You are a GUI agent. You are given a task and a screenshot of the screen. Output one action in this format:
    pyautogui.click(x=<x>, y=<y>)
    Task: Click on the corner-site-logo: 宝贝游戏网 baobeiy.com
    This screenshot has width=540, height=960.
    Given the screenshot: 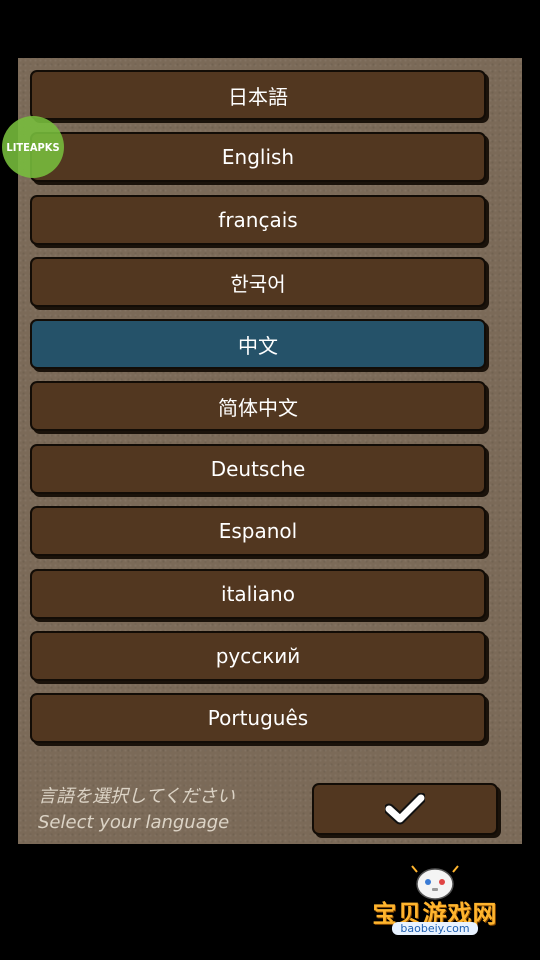 What is the action you would take?
    pyautogui.click(x=435, y=908)
    